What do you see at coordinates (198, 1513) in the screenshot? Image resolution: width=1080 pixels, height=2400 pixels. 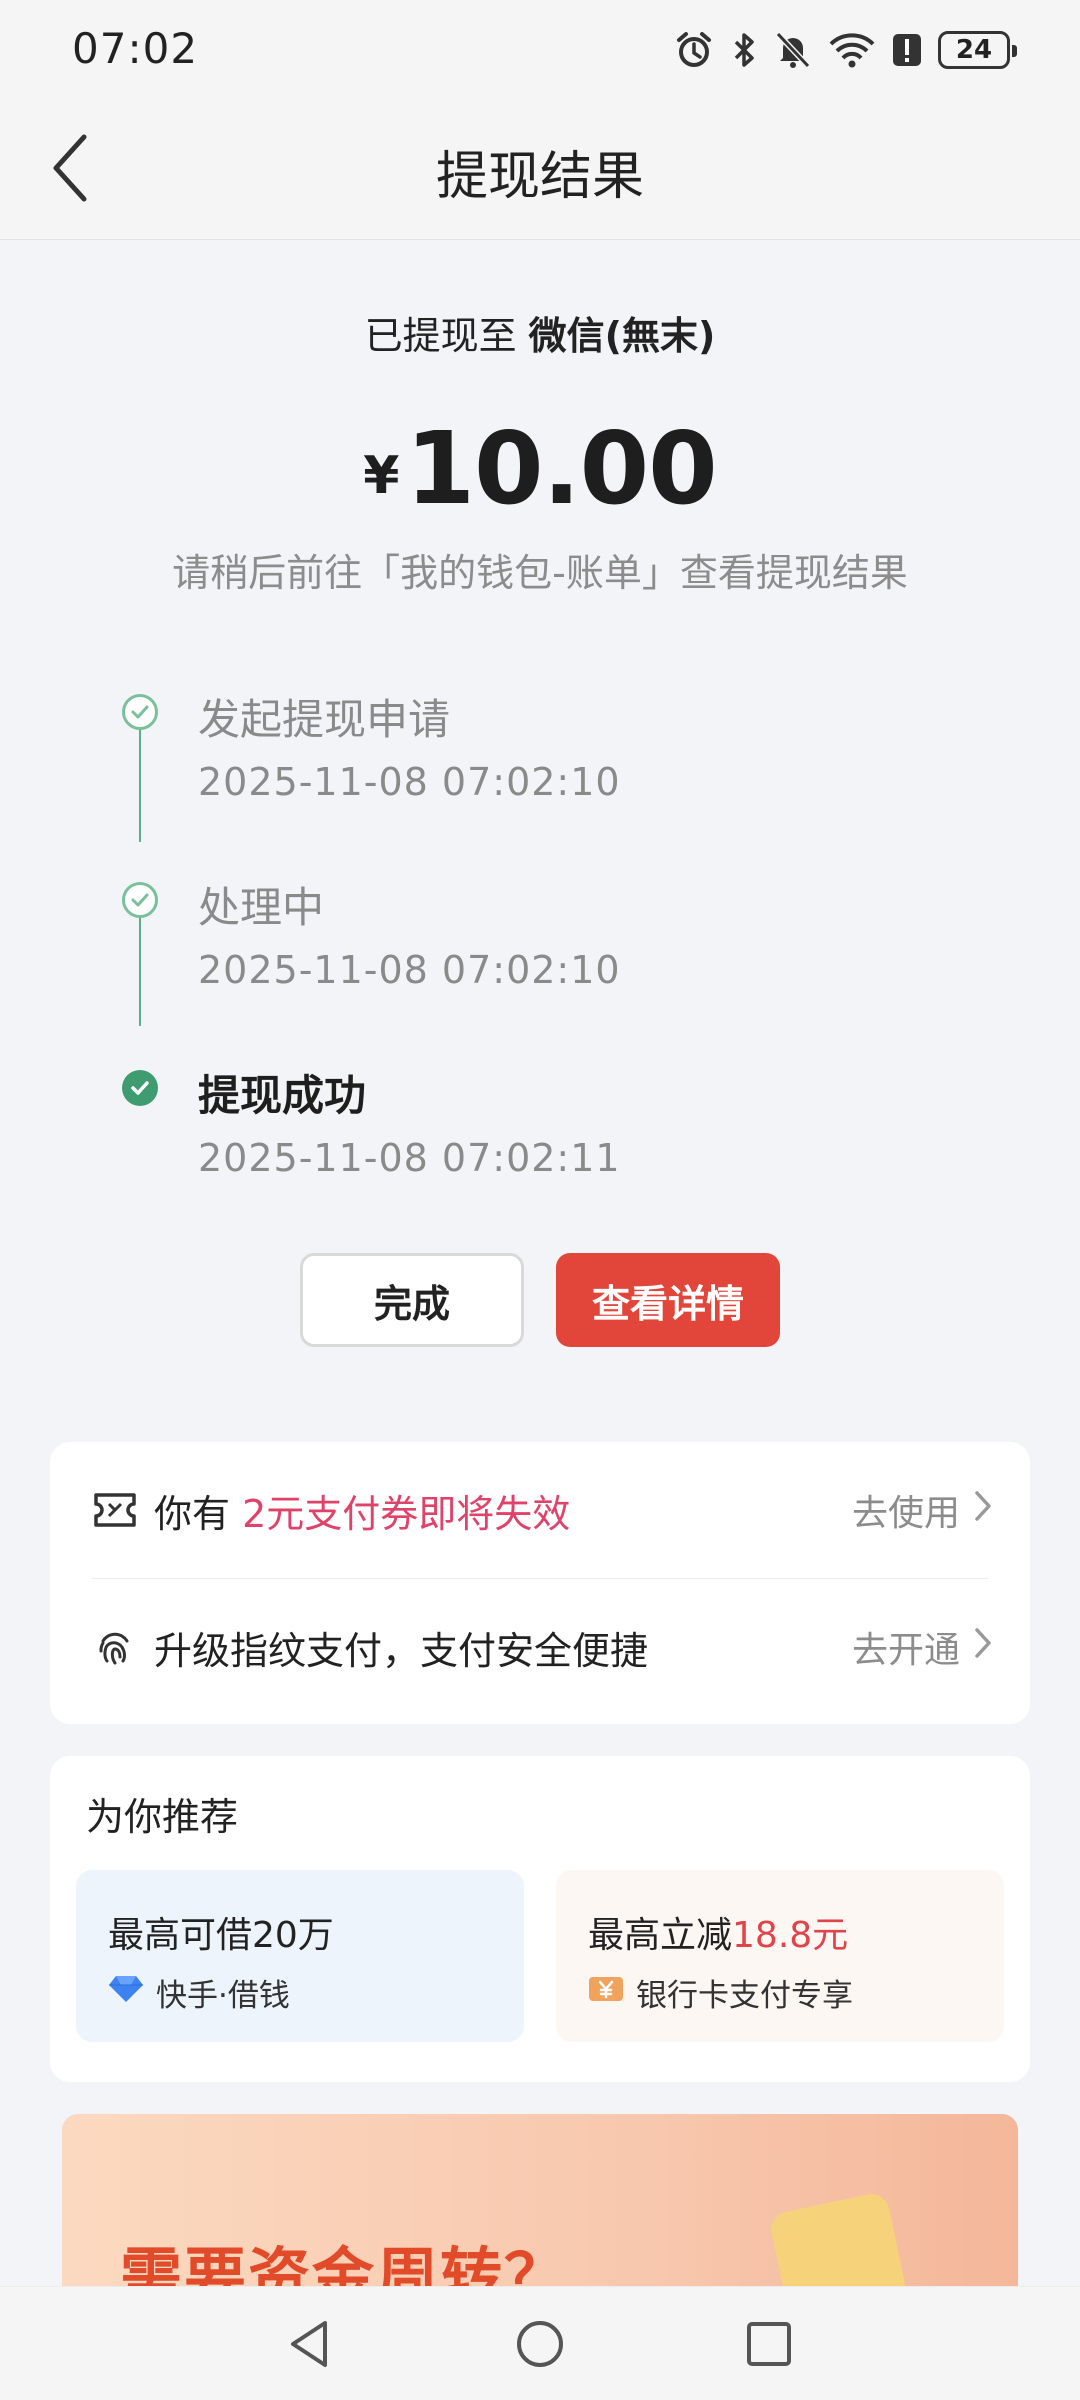 I see `coupon-prefix: 你有` at bounding box center [198, 1513].